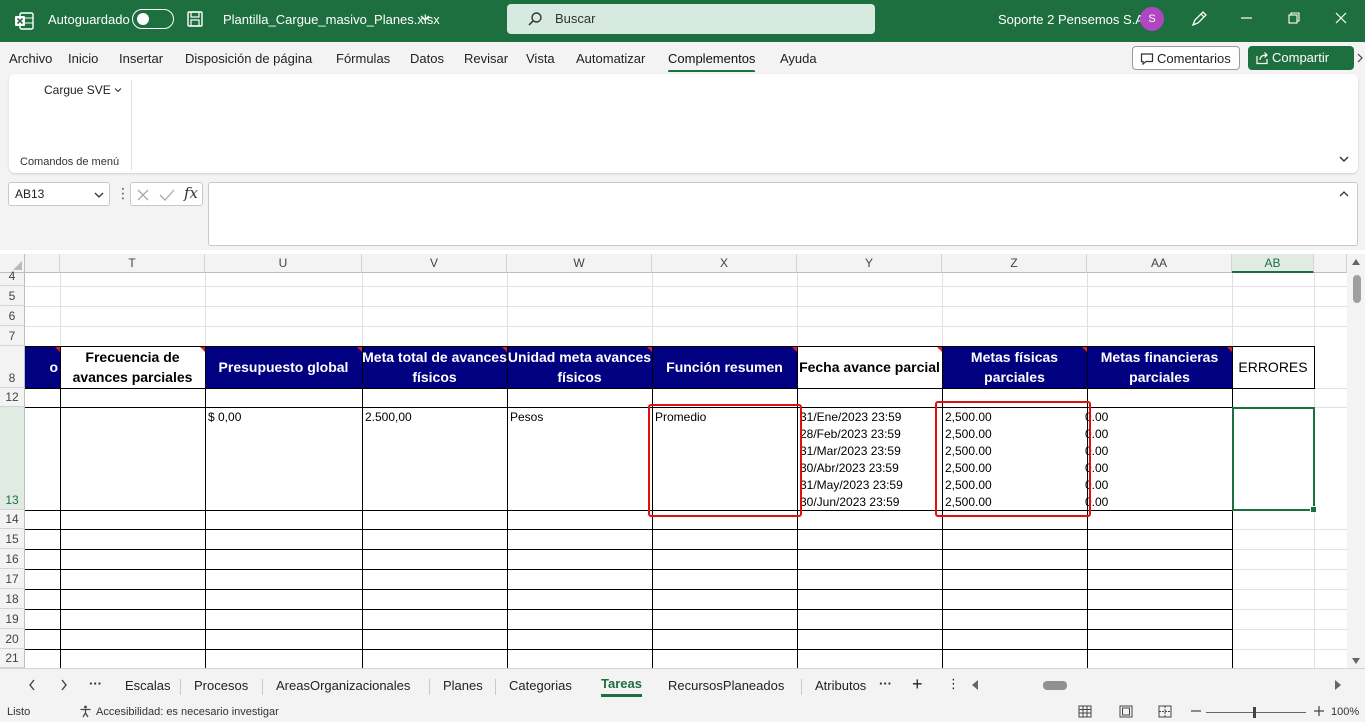  Describe the element at coordinates (1196, 711) in the screenshot. I see `zoom-out-icon` at that location.